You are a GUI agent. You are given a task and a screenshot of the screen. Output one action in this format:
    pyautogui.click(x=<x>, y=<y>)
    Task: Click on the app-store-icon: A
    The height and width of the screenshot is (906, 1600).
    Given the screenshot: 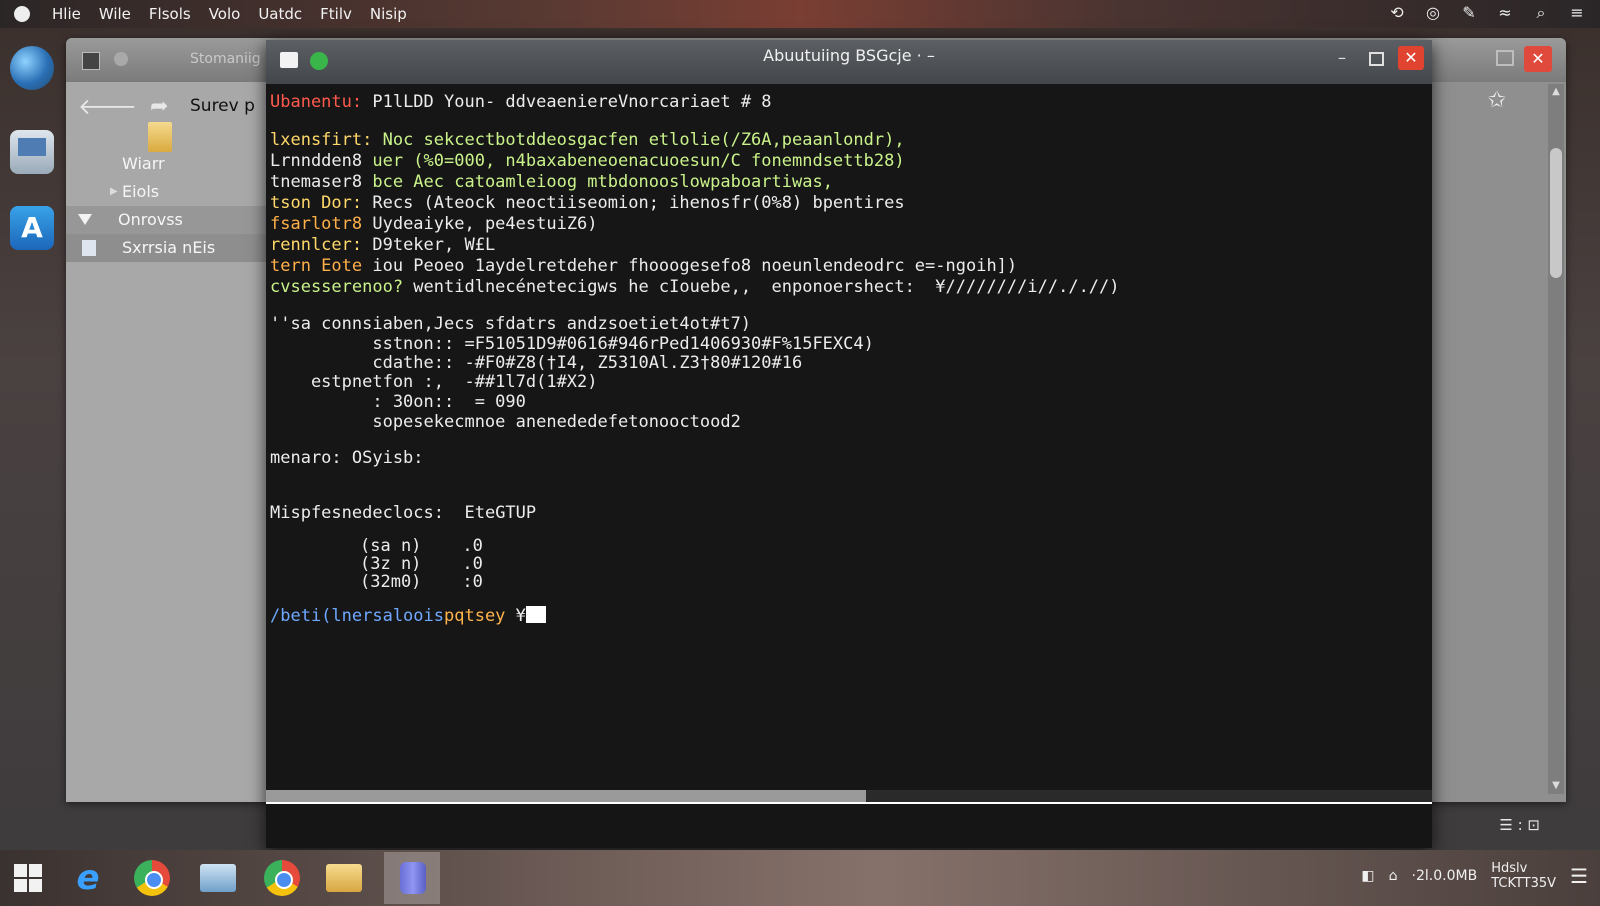 What is the action you would take?
    pyautogui.click(x=32, y=228)
    